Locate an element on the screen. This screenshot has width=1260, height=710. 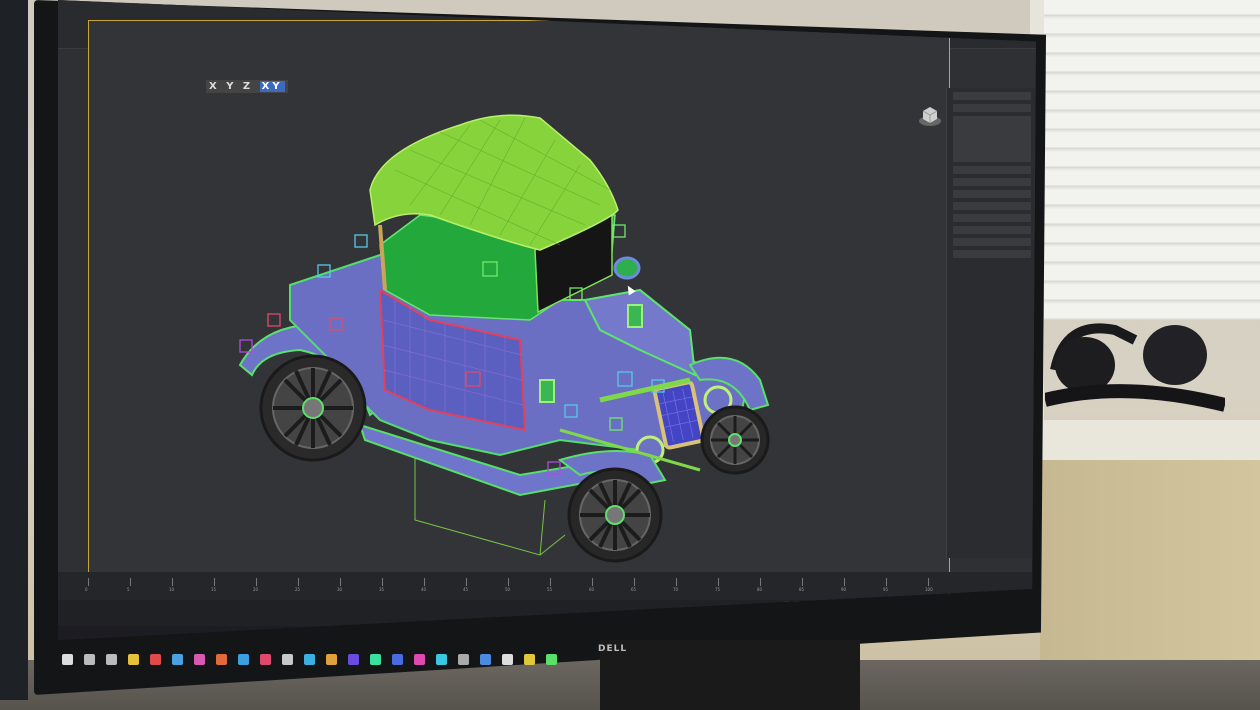
timeline-tick-label: 80 is located at coordinates (760, 589).